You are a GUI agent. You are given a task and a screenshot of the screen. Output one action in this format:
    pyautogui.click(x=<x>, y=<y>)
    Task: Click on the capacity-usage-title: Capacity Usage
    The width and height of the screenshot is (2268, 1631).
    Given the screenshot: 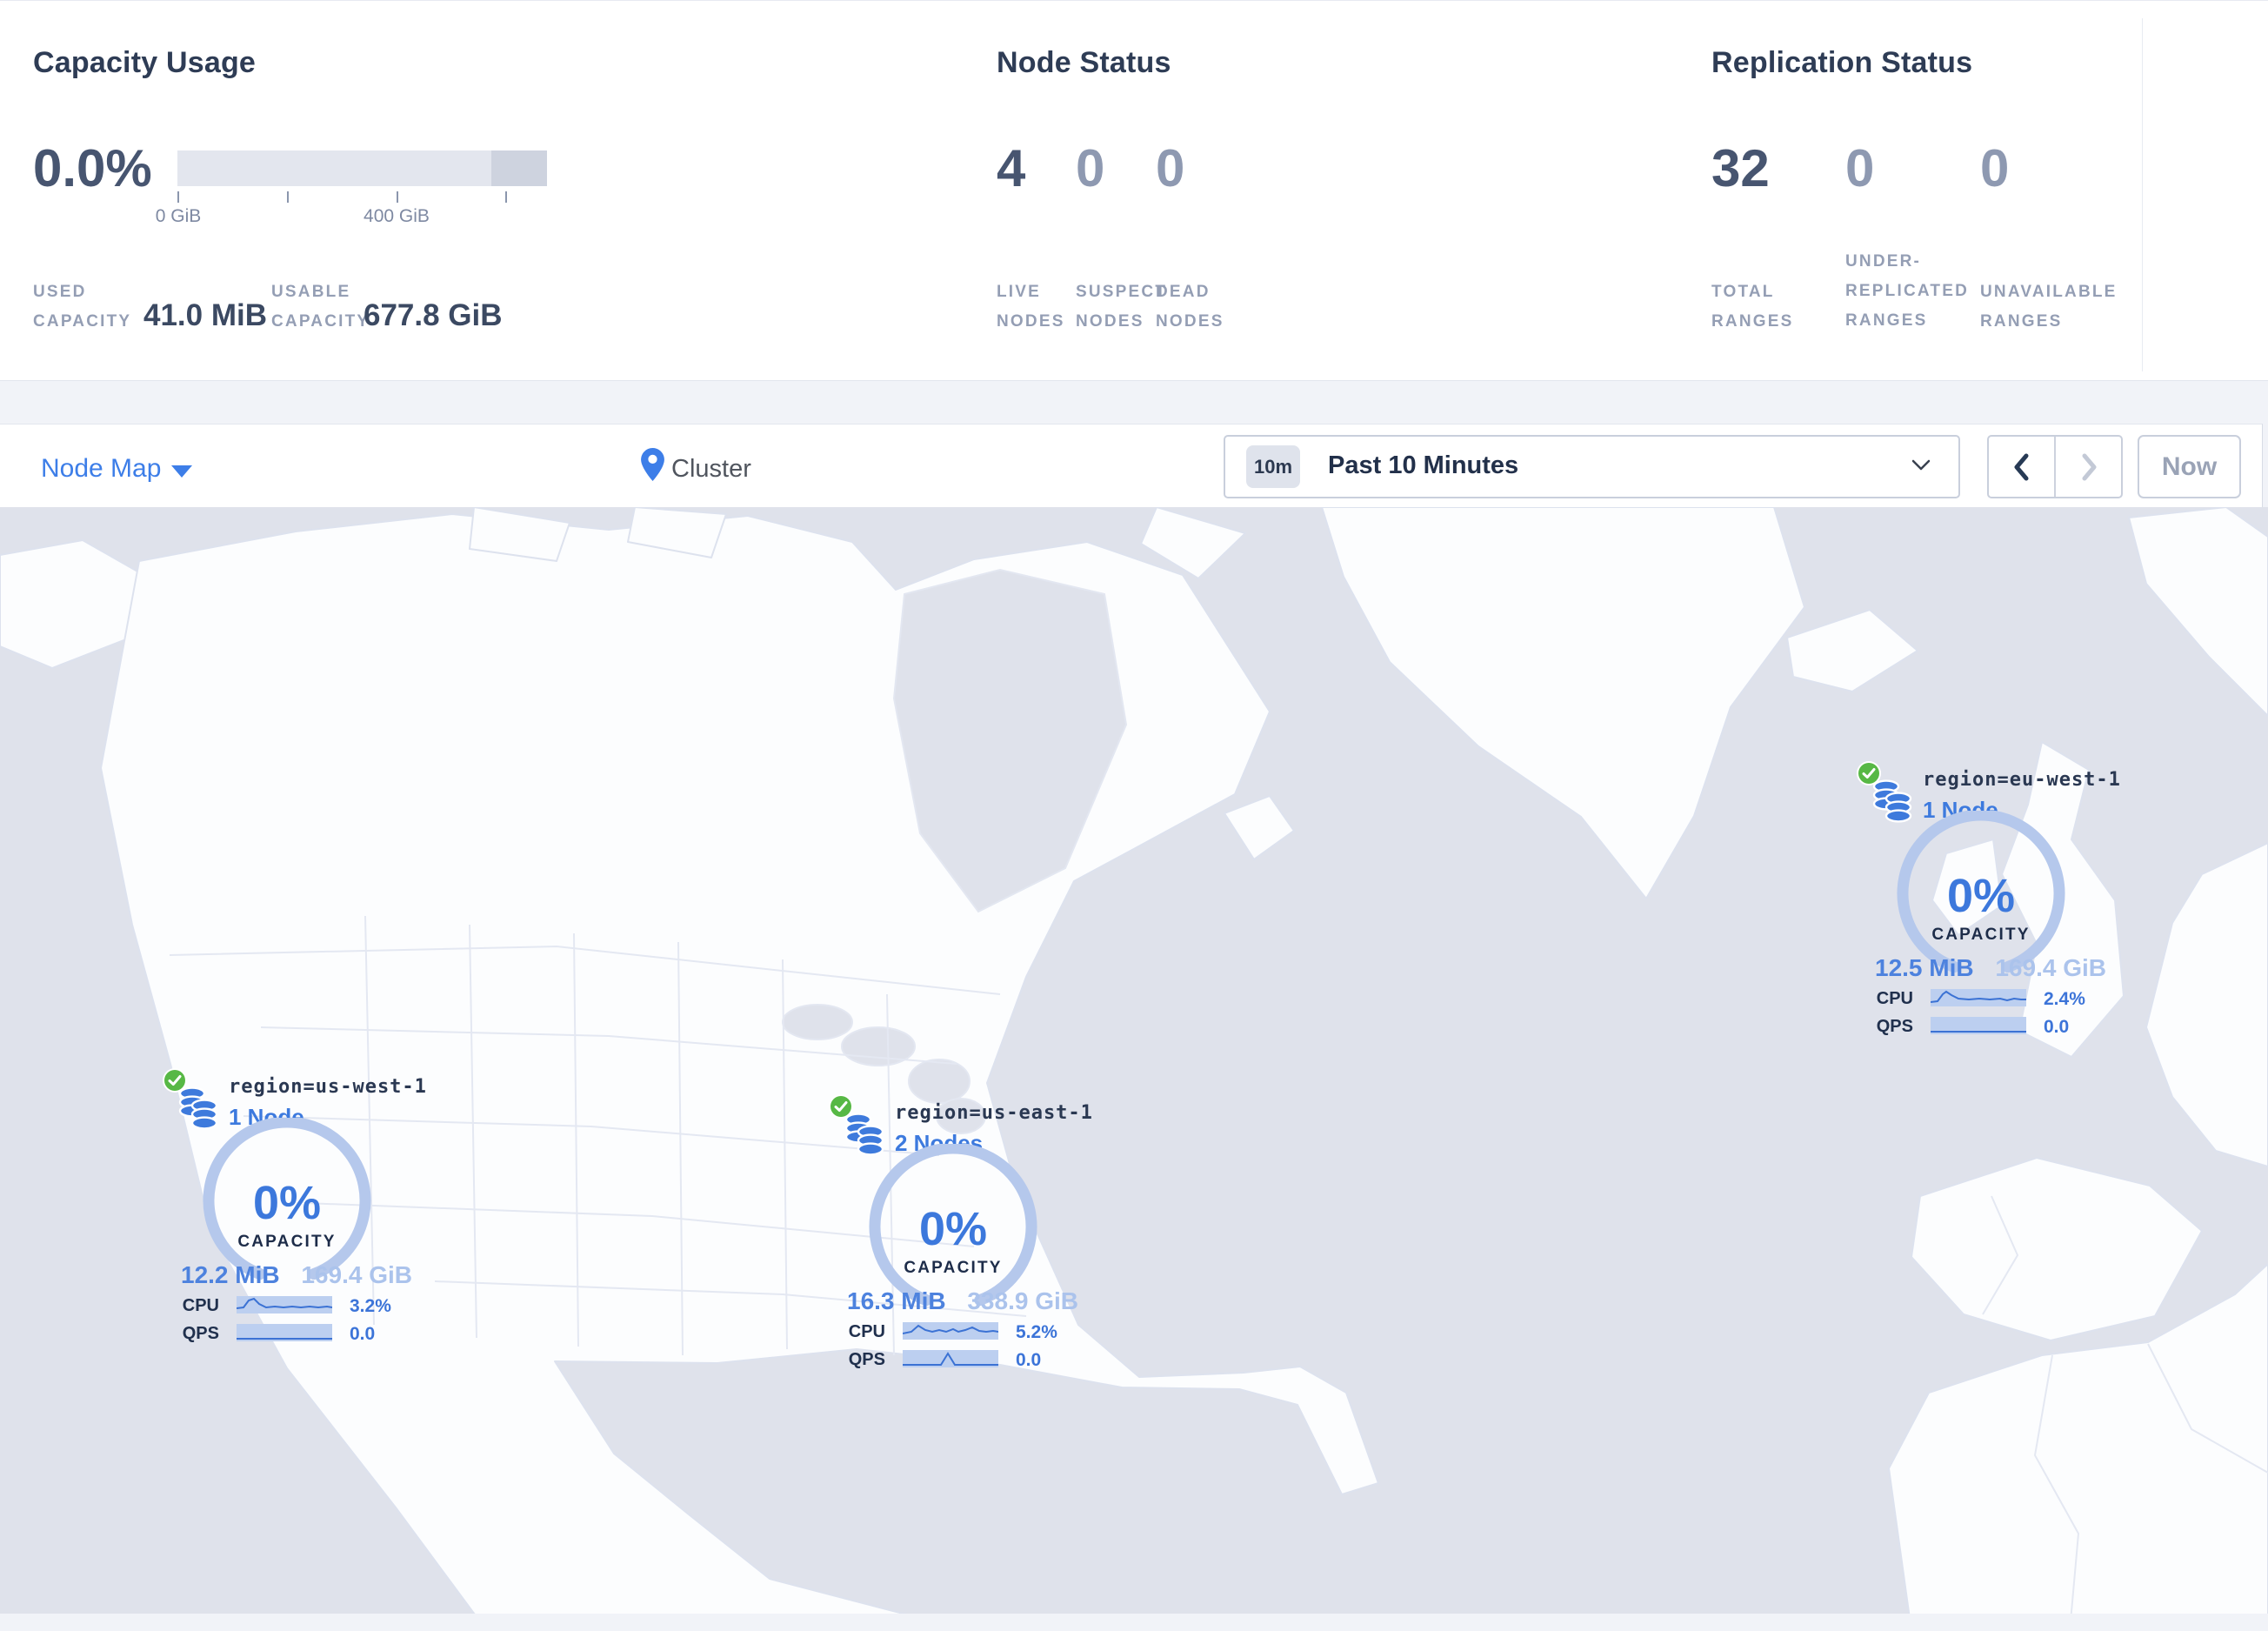 What is the action you would take?
    pyautogui.click(x=145, y=62)
    